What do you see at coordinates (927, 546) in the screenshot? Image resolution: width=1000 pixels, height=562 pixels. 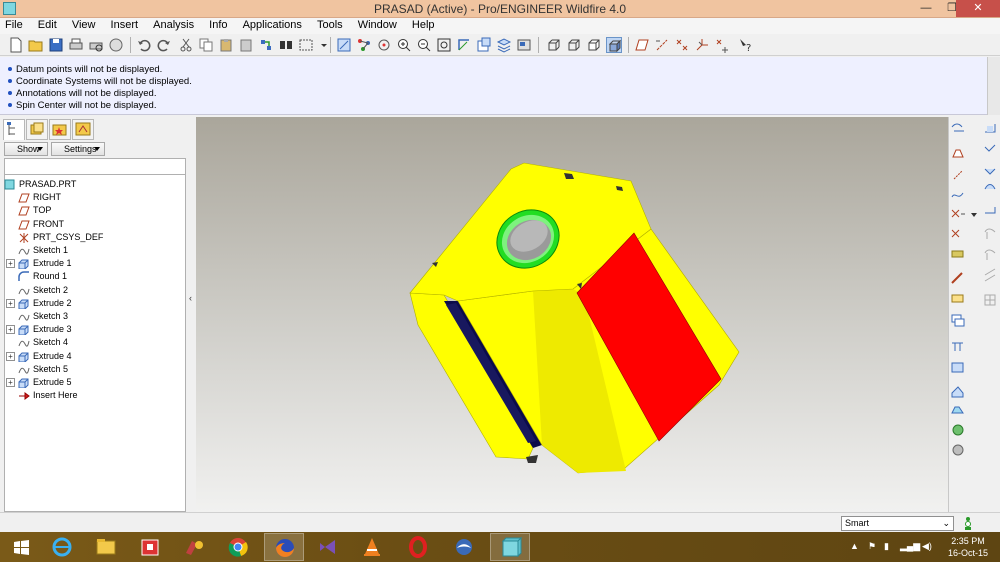 I see `volume-icon: ◀)` at bounding box center [927, 546].